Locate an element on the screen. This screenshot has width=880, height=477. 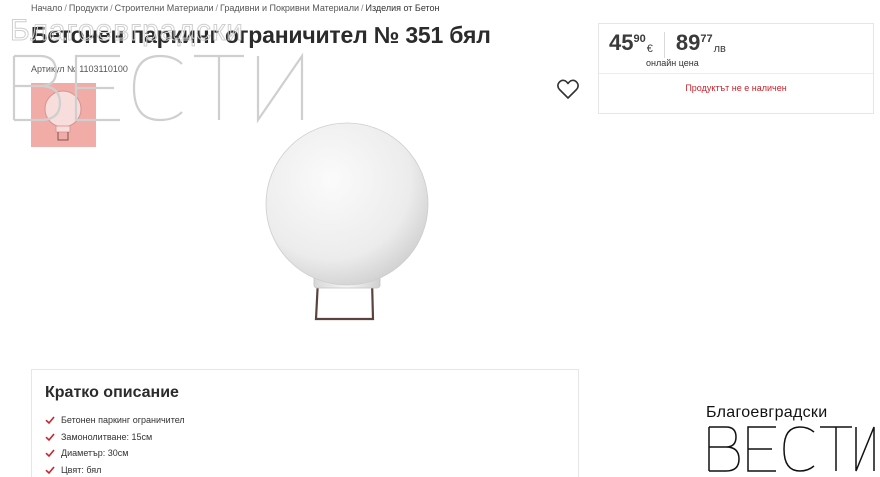
price-eur-dec: 90 is located at coordinates (639, 39).